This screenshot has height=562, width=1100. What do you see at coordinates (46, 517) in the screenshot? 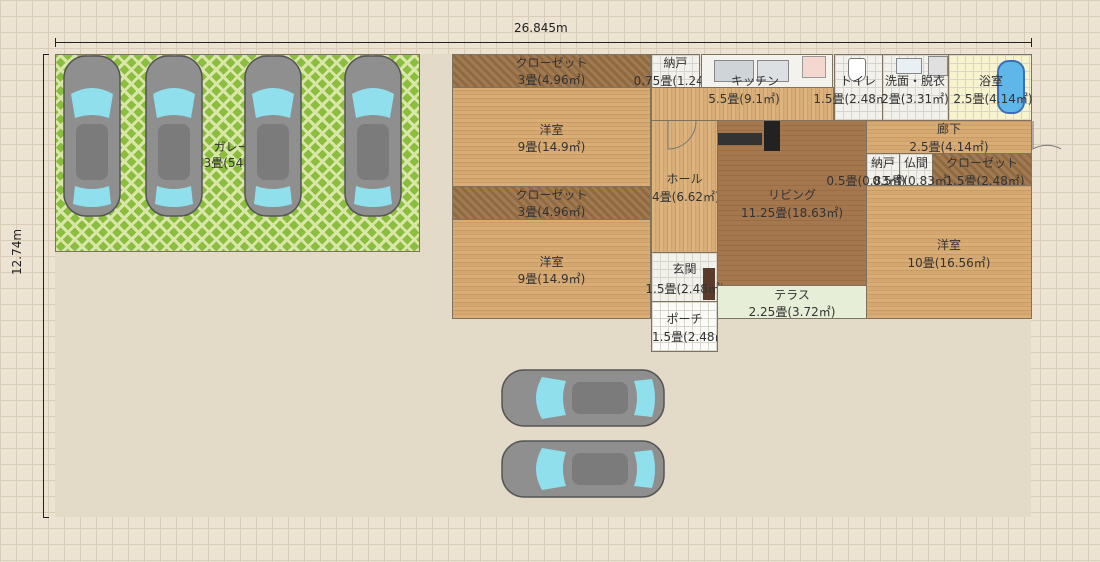
I see `height-dim-tick-bottom` at bounding box center [46, 517].